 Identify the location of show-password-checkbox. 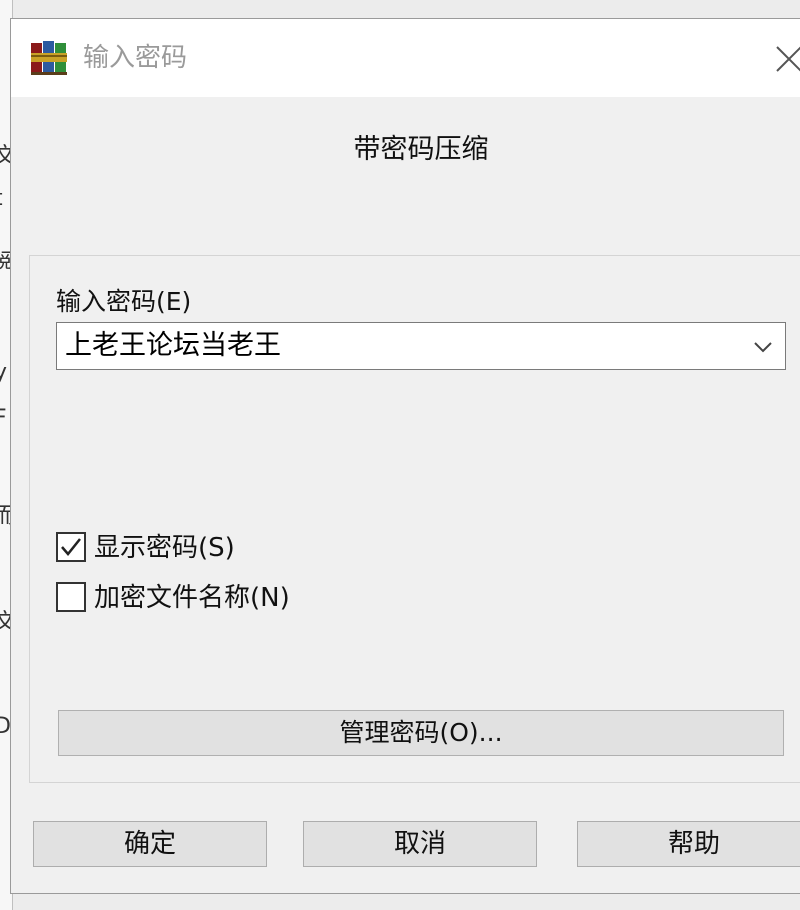
(71, 547).